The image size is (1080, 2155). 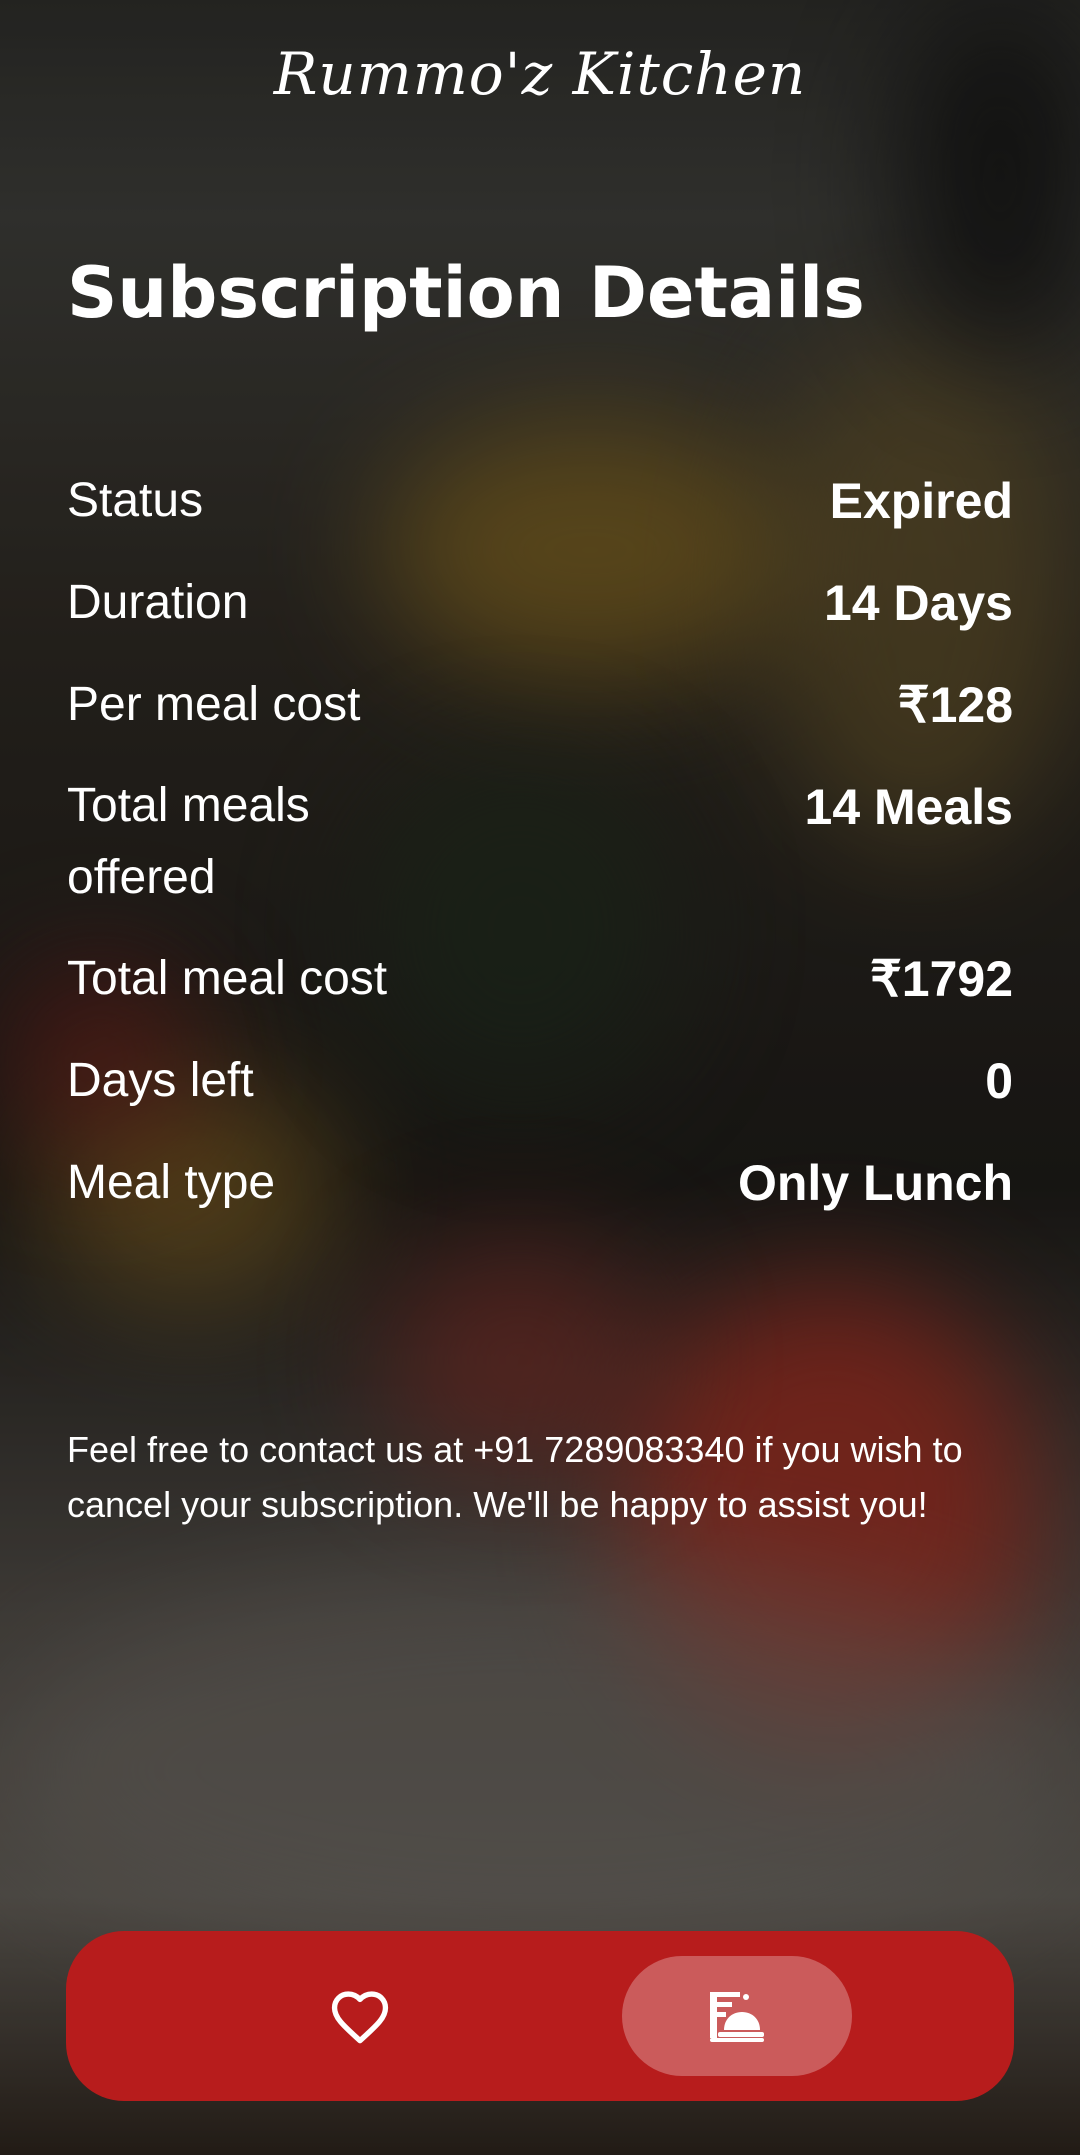 I want to click on detail-row-days-left: Days left 0, so click(x=540, y=1081).